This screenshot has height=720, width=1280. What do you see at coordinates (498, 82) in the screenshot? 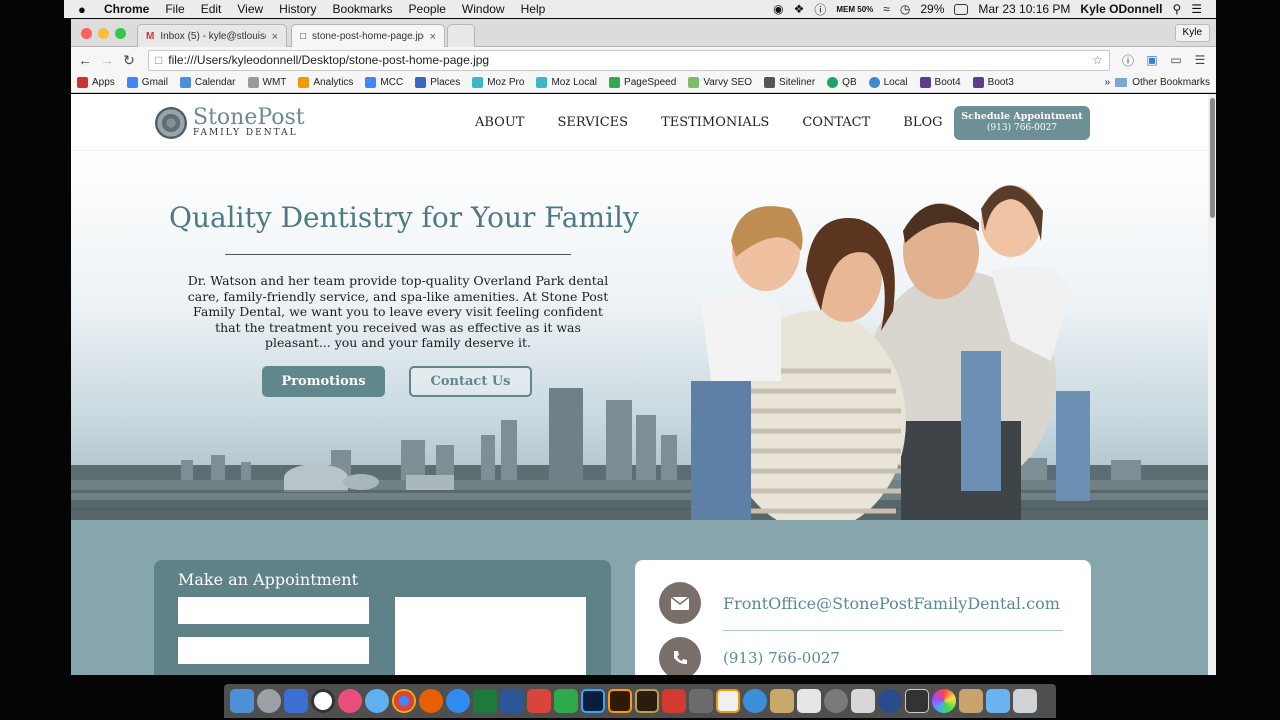
I see `bookmark-moz-pro: Moz Pro` at bounding box center [498, 82].